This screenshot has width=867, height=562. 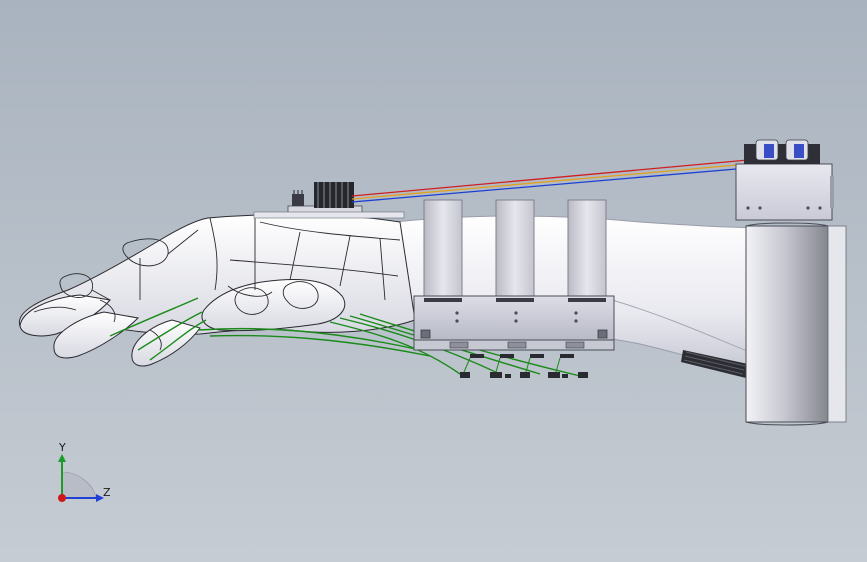 What do you see at coordinates (62, 498) in the screenshot?
I see `triad-origin` at bounding box center [62, 498].